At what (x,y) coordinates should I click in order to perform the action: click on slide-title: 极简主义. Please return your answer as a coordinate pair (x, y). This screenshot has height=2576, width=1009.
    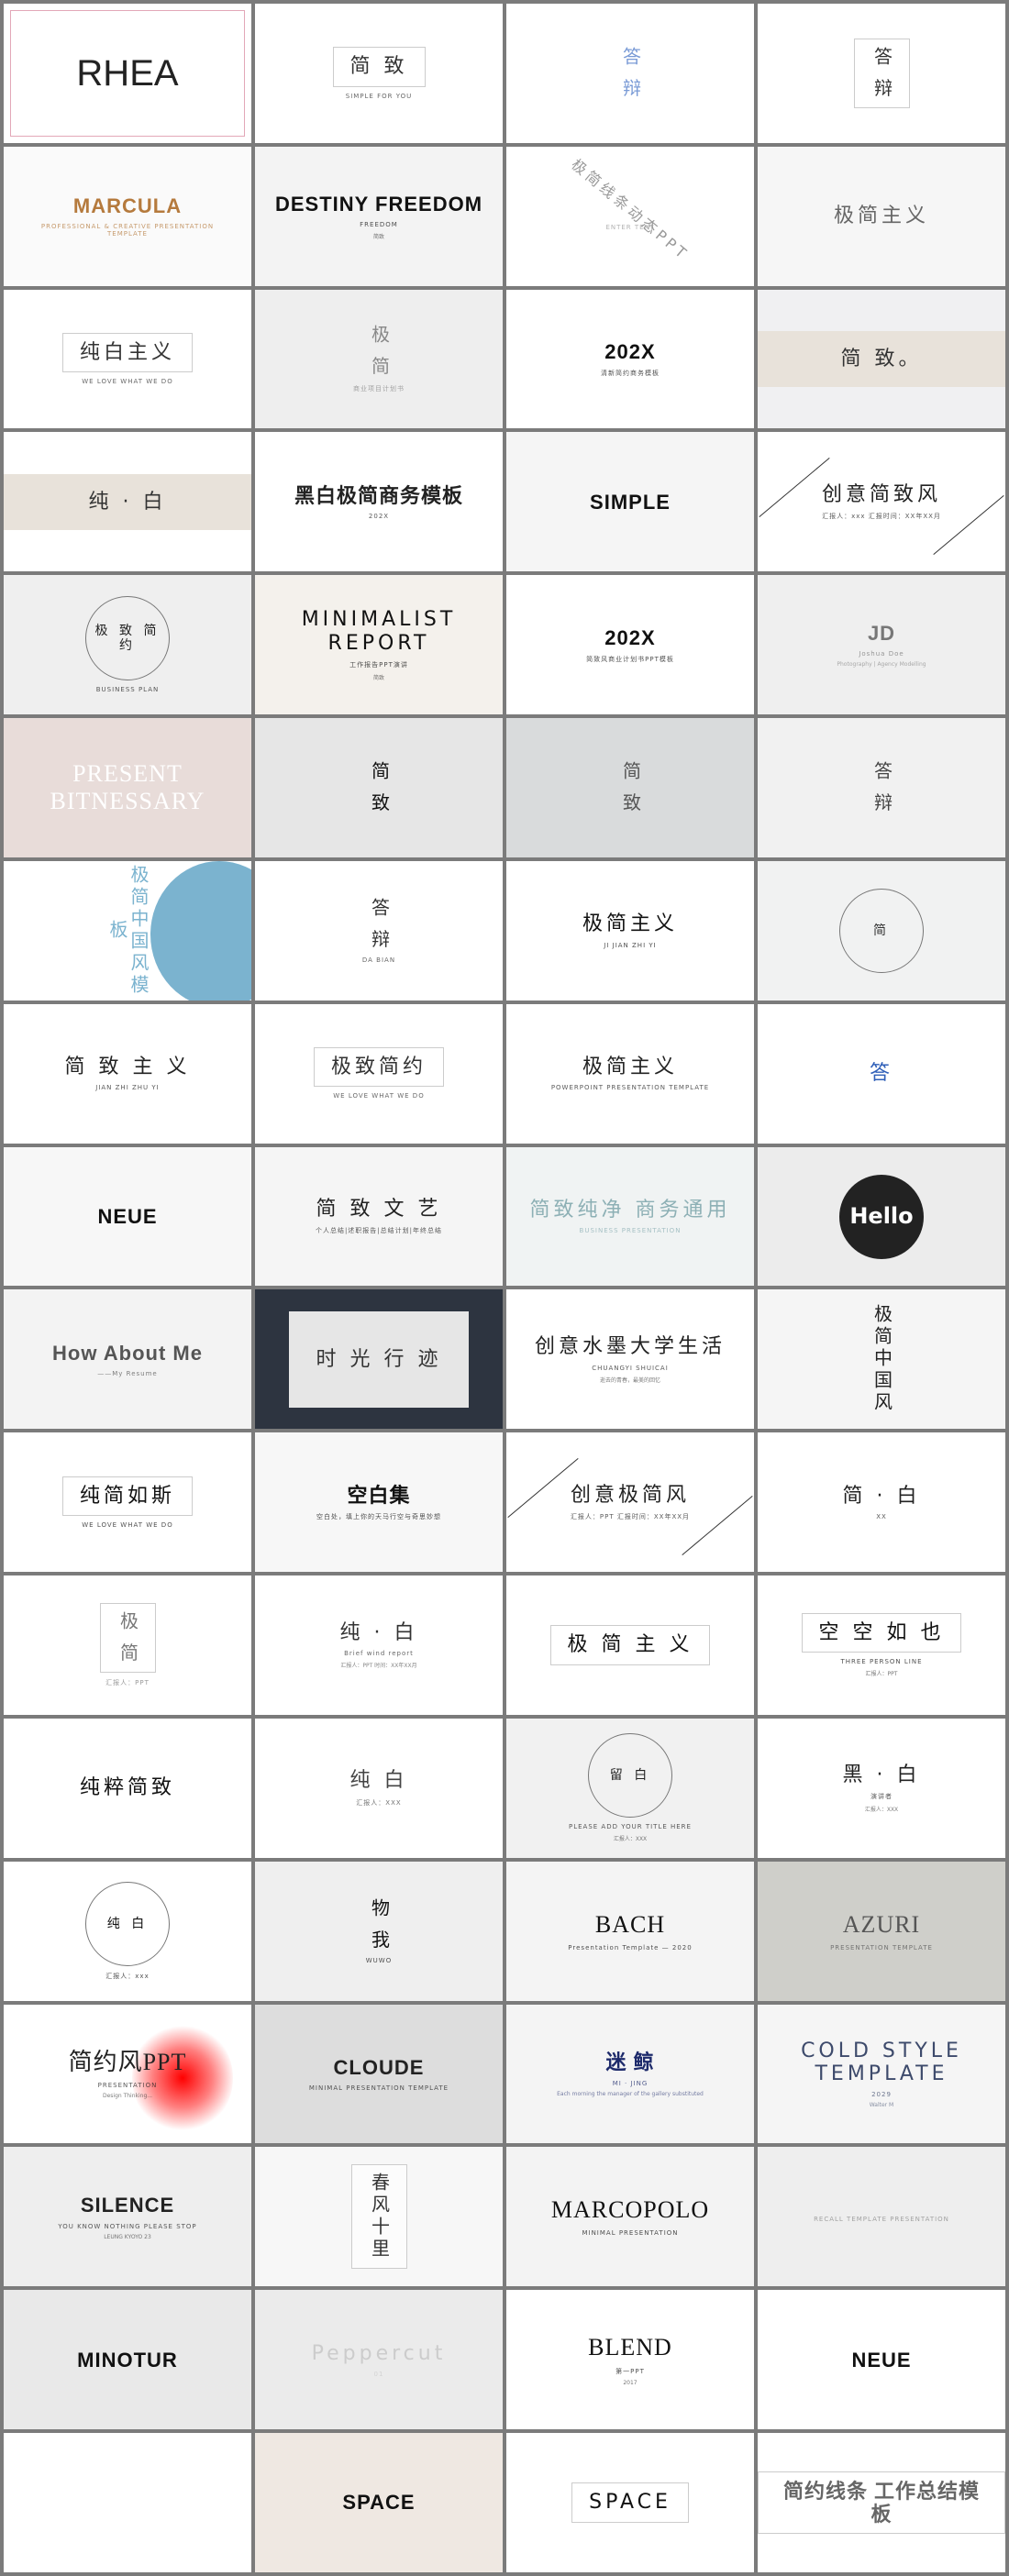
    Looking at the image, I should click on (630, 1067).